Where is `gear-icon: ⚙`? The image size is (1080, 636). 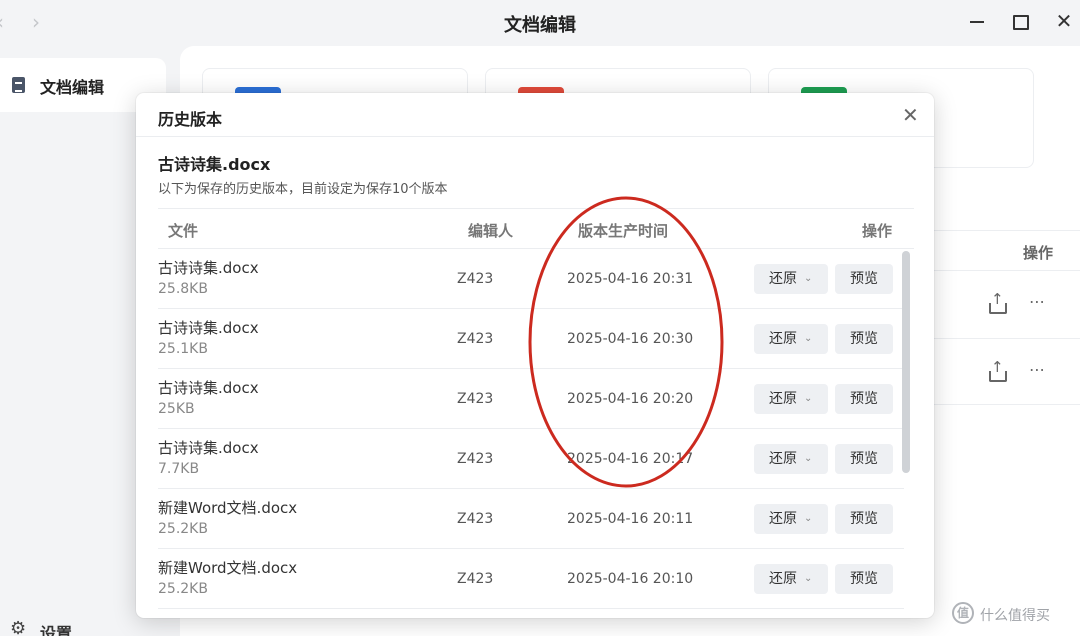
gear-icon: ⚙ is located at coordinates (18, 627).